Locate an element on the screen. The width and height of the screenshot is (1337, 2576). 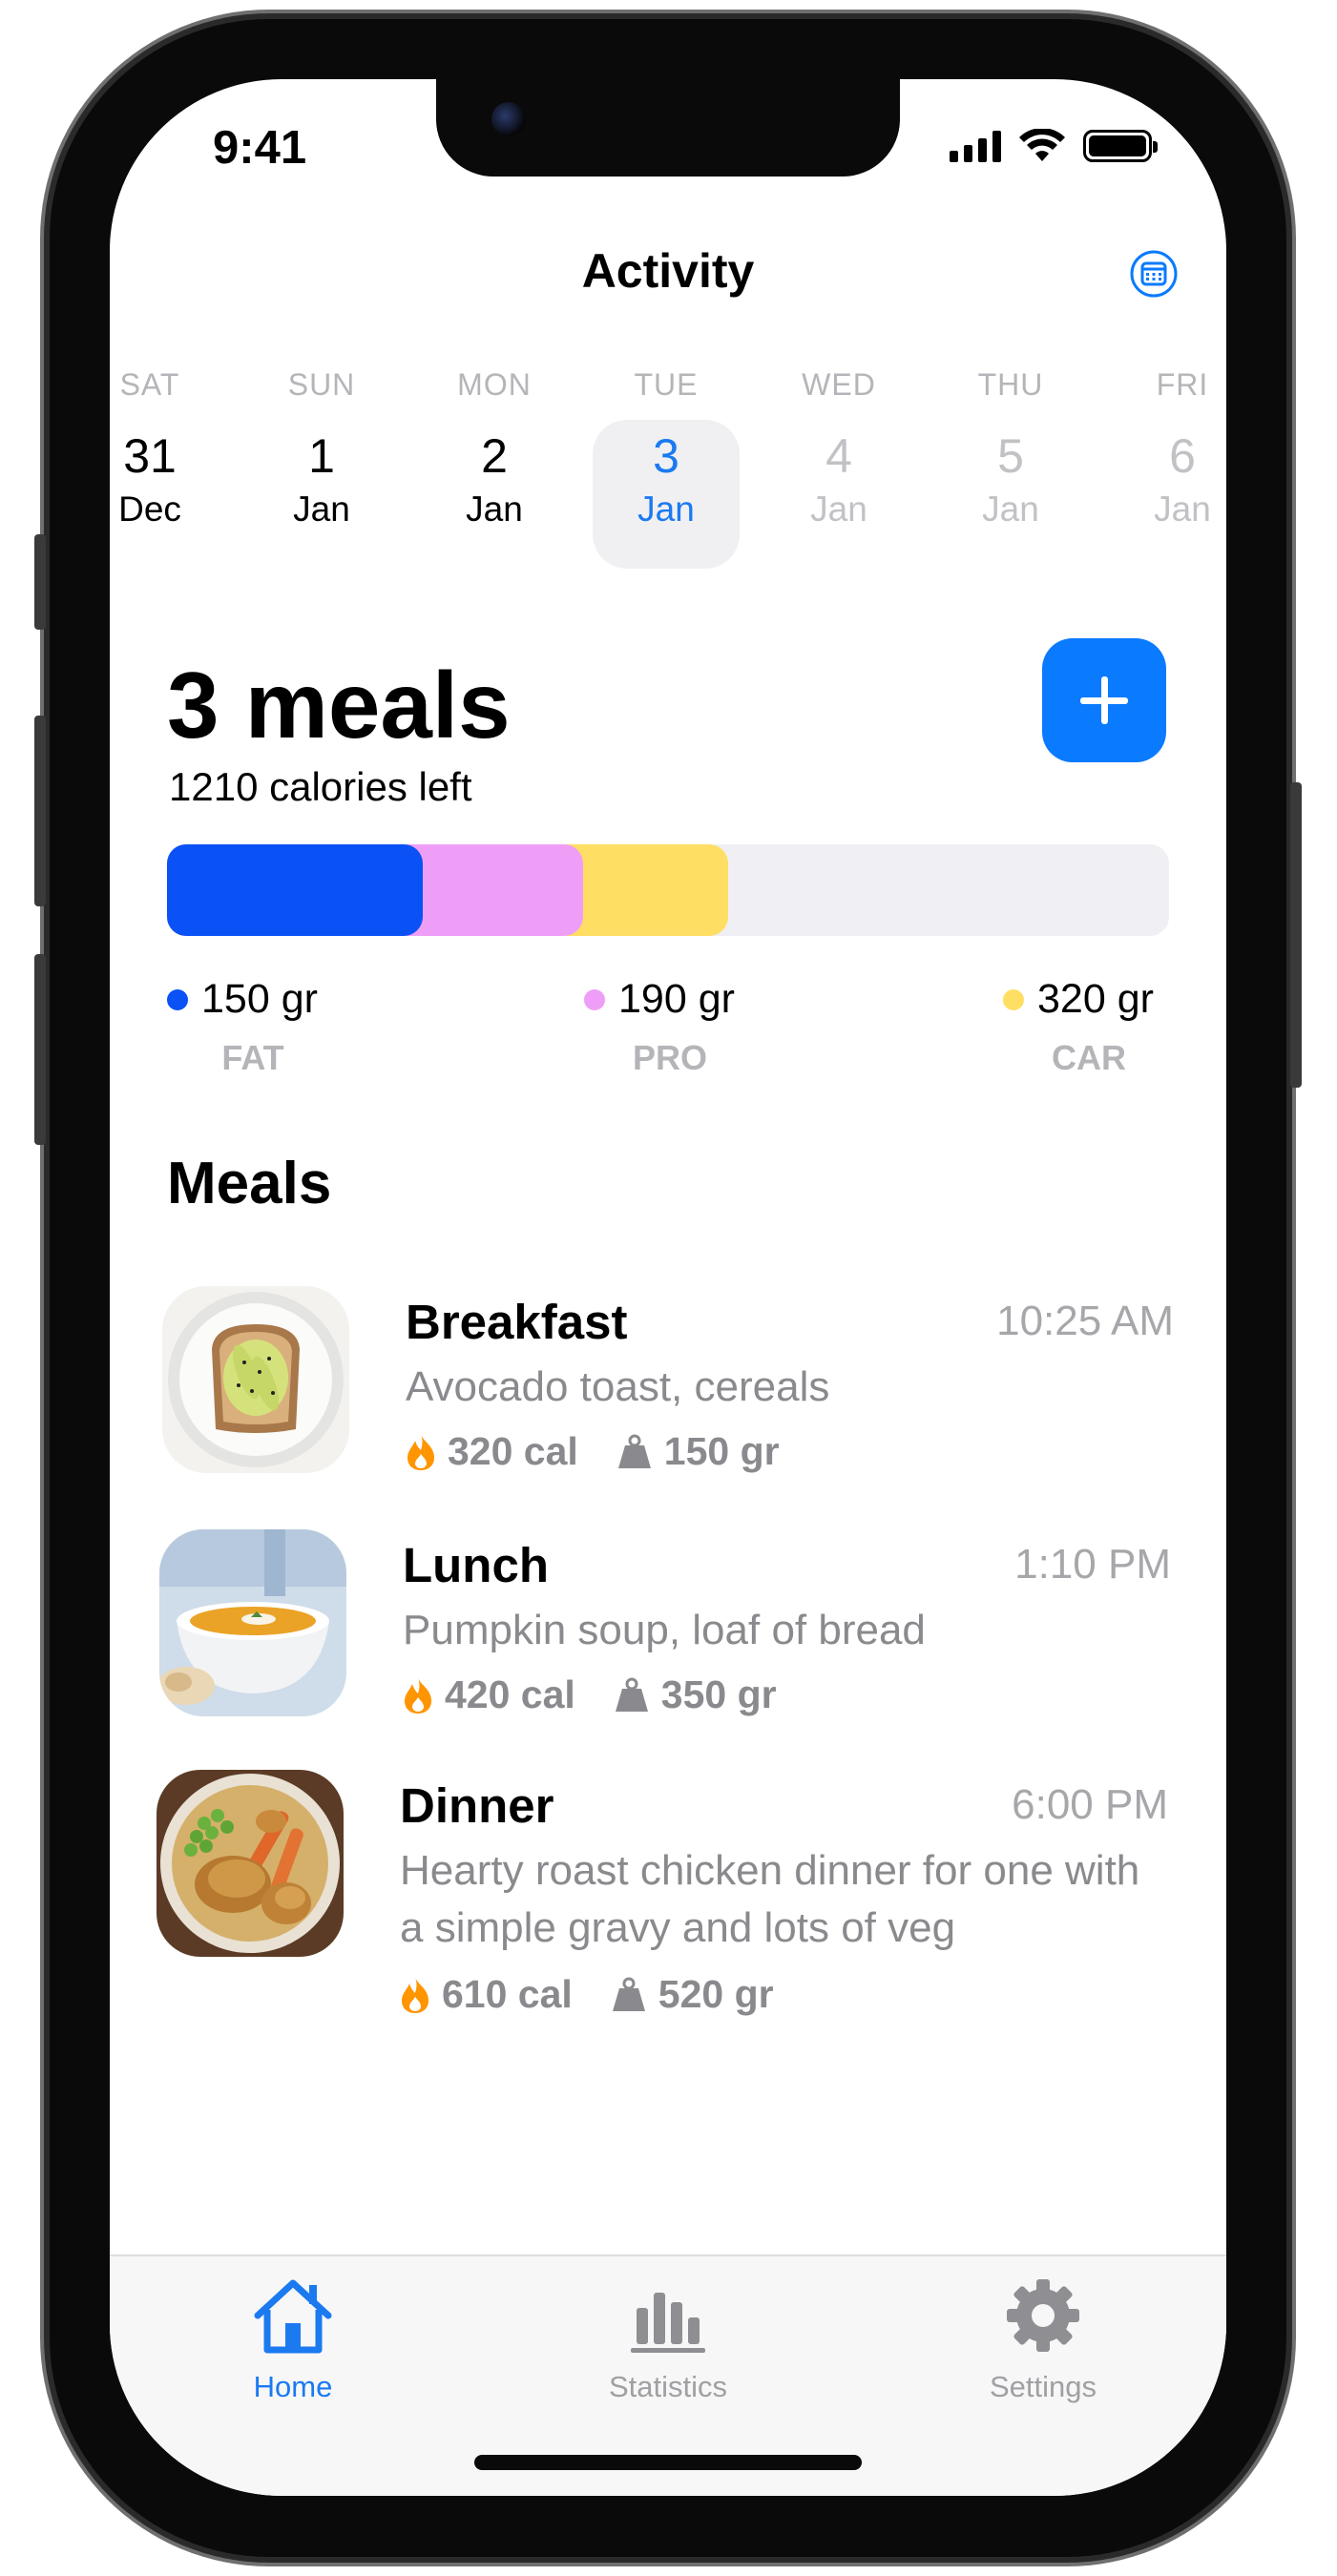
fat-dot is located at coordinates (177, 999).